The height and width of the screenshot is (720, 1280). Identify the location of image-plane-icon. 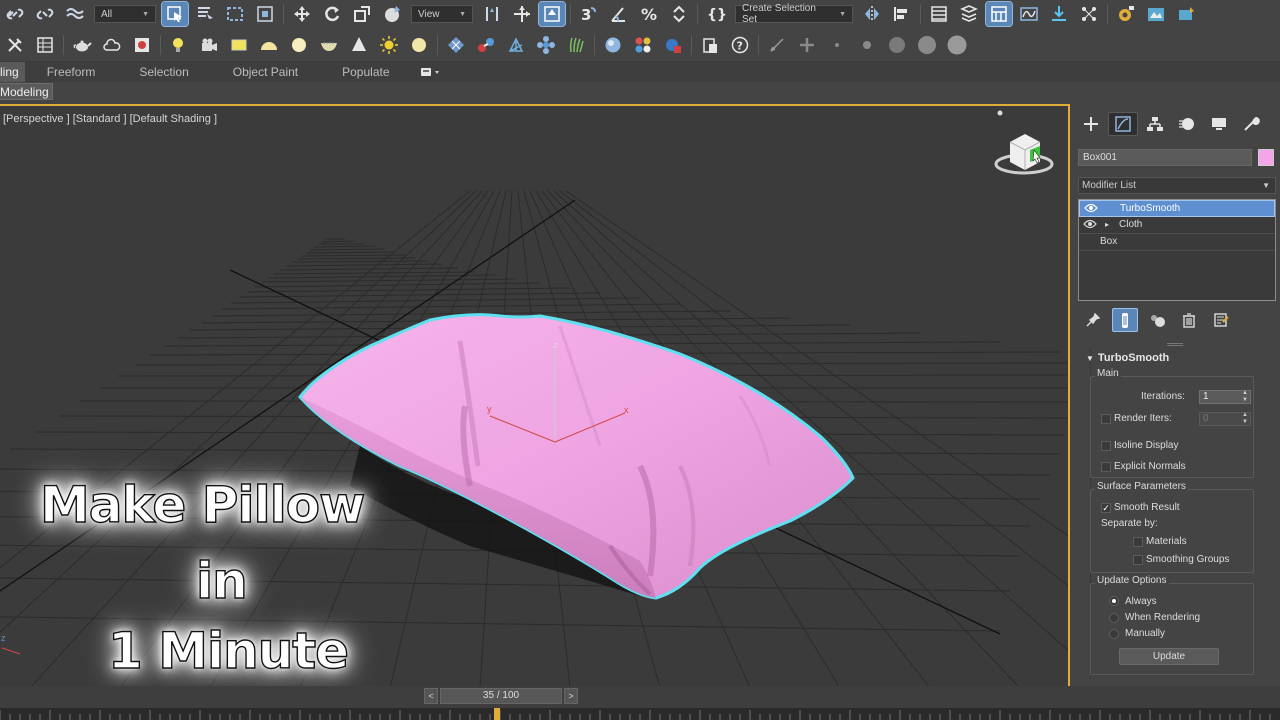
(142, 45).